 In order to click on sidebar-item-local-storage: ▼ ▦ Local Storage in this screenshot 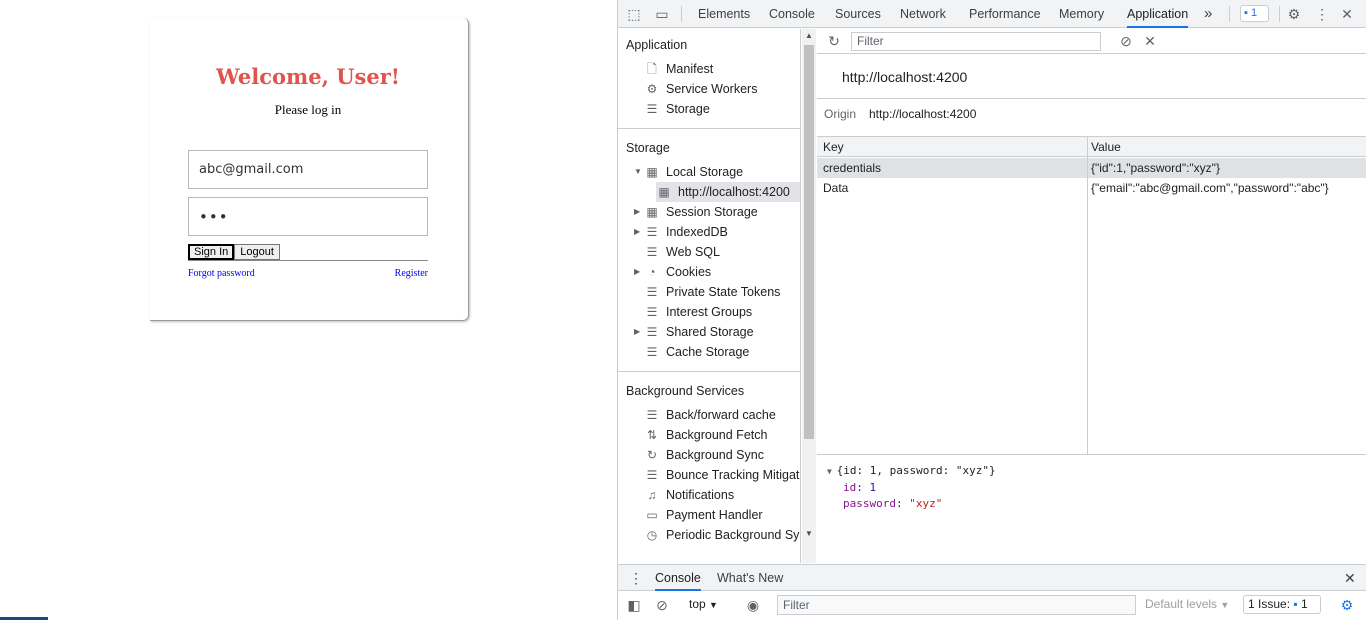, I will do `click(688, 172)`.